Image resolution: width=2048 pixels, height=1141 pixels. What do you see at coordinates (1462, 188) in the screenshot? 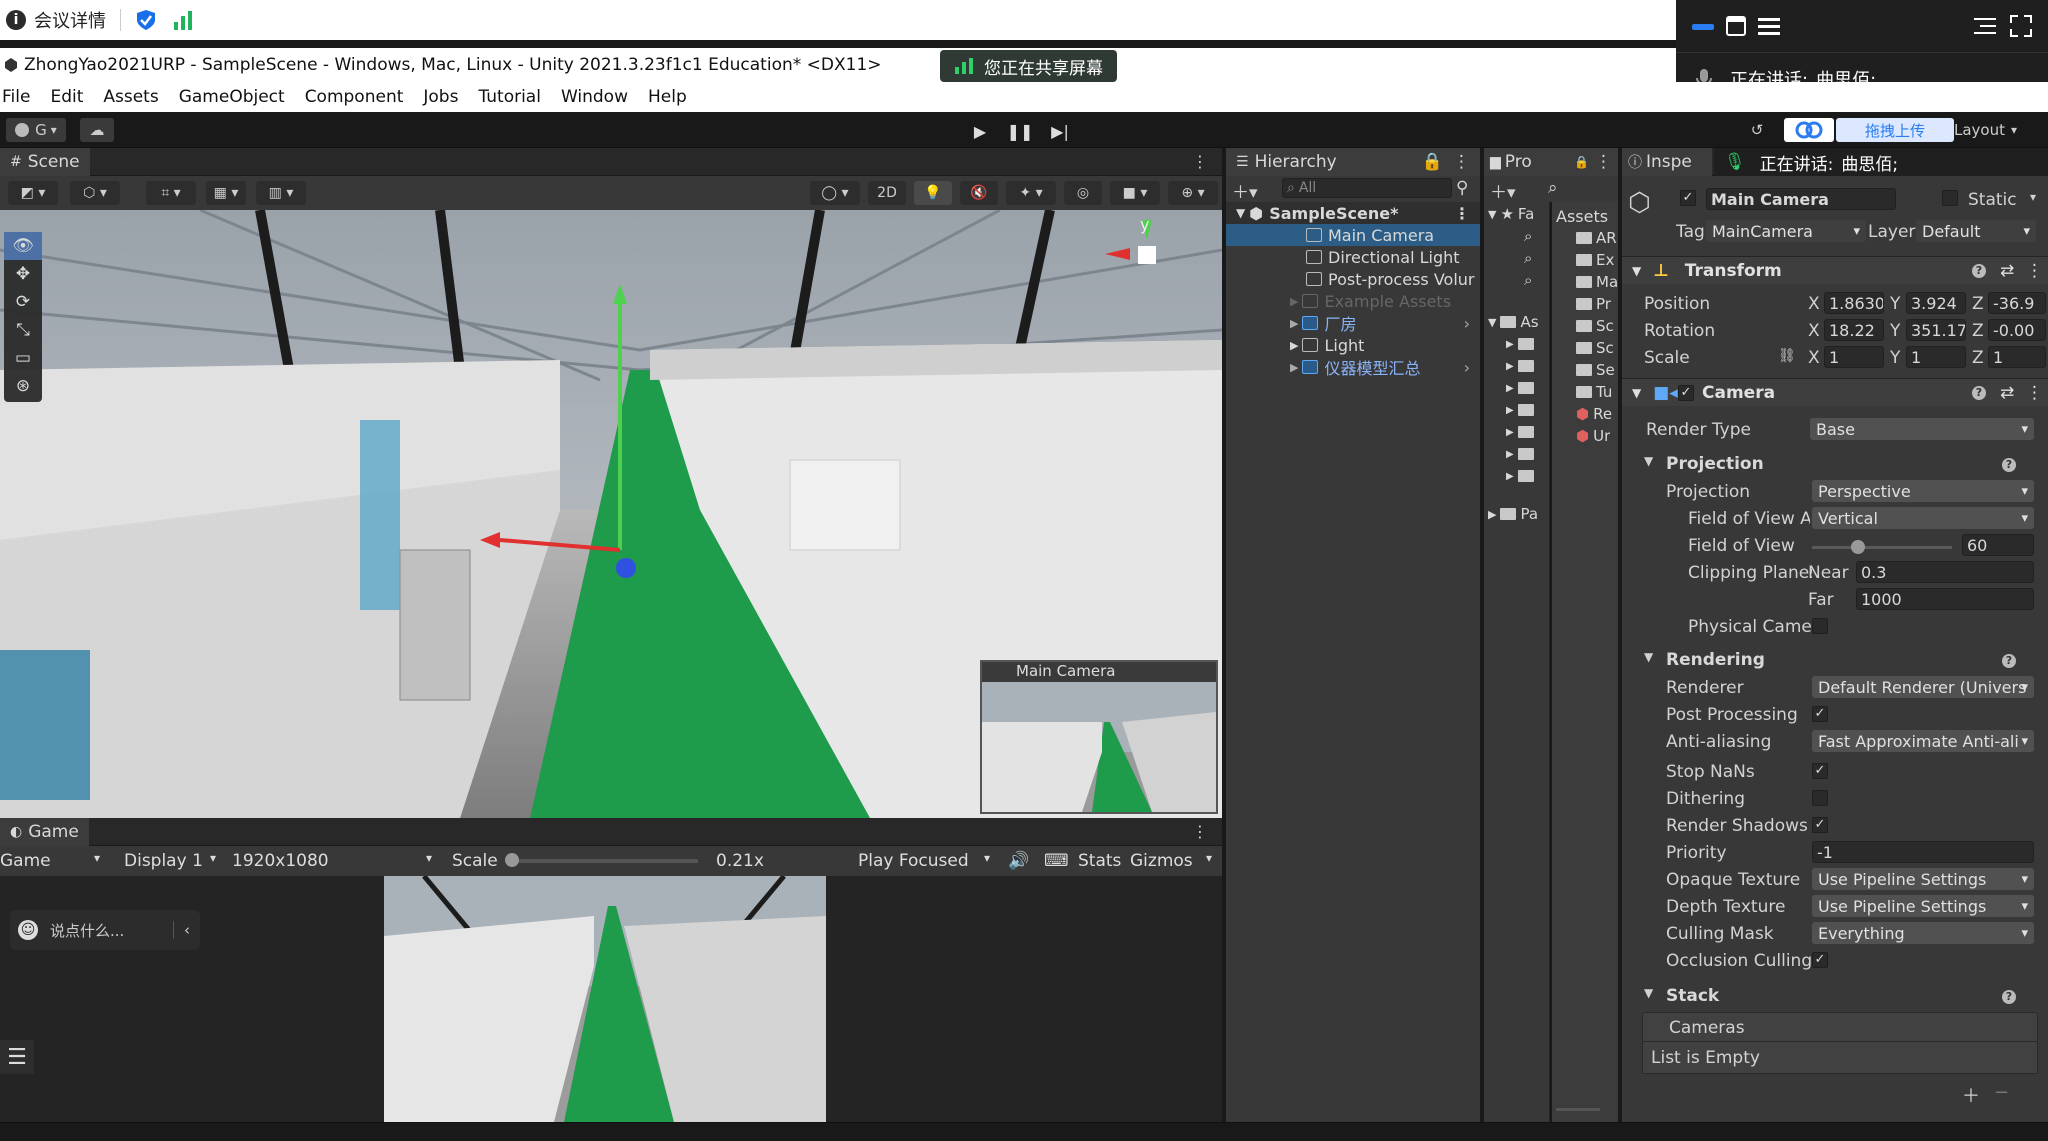
I see `search-filter-icon: ⚲` at bounding box center [1462, 188].